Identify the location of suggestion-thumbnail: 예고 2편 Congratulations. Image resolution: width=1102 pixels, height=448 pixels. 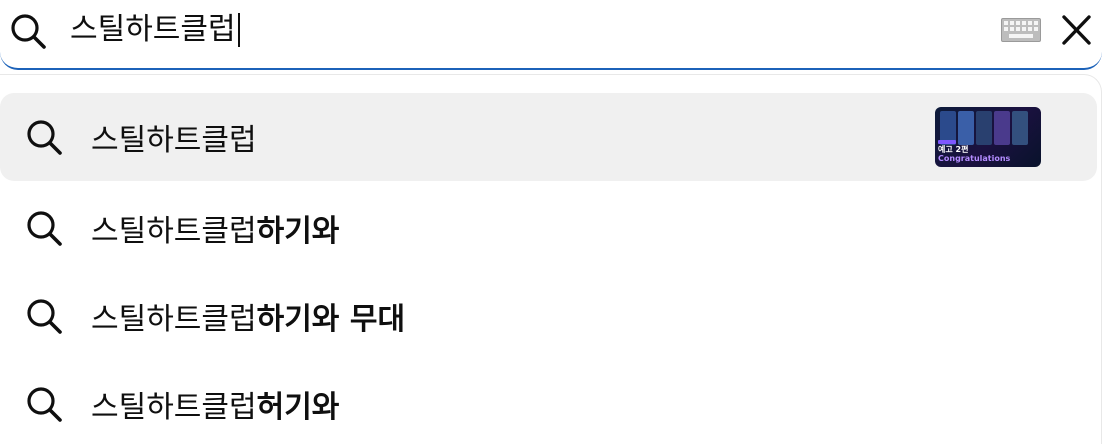
(988, 137).